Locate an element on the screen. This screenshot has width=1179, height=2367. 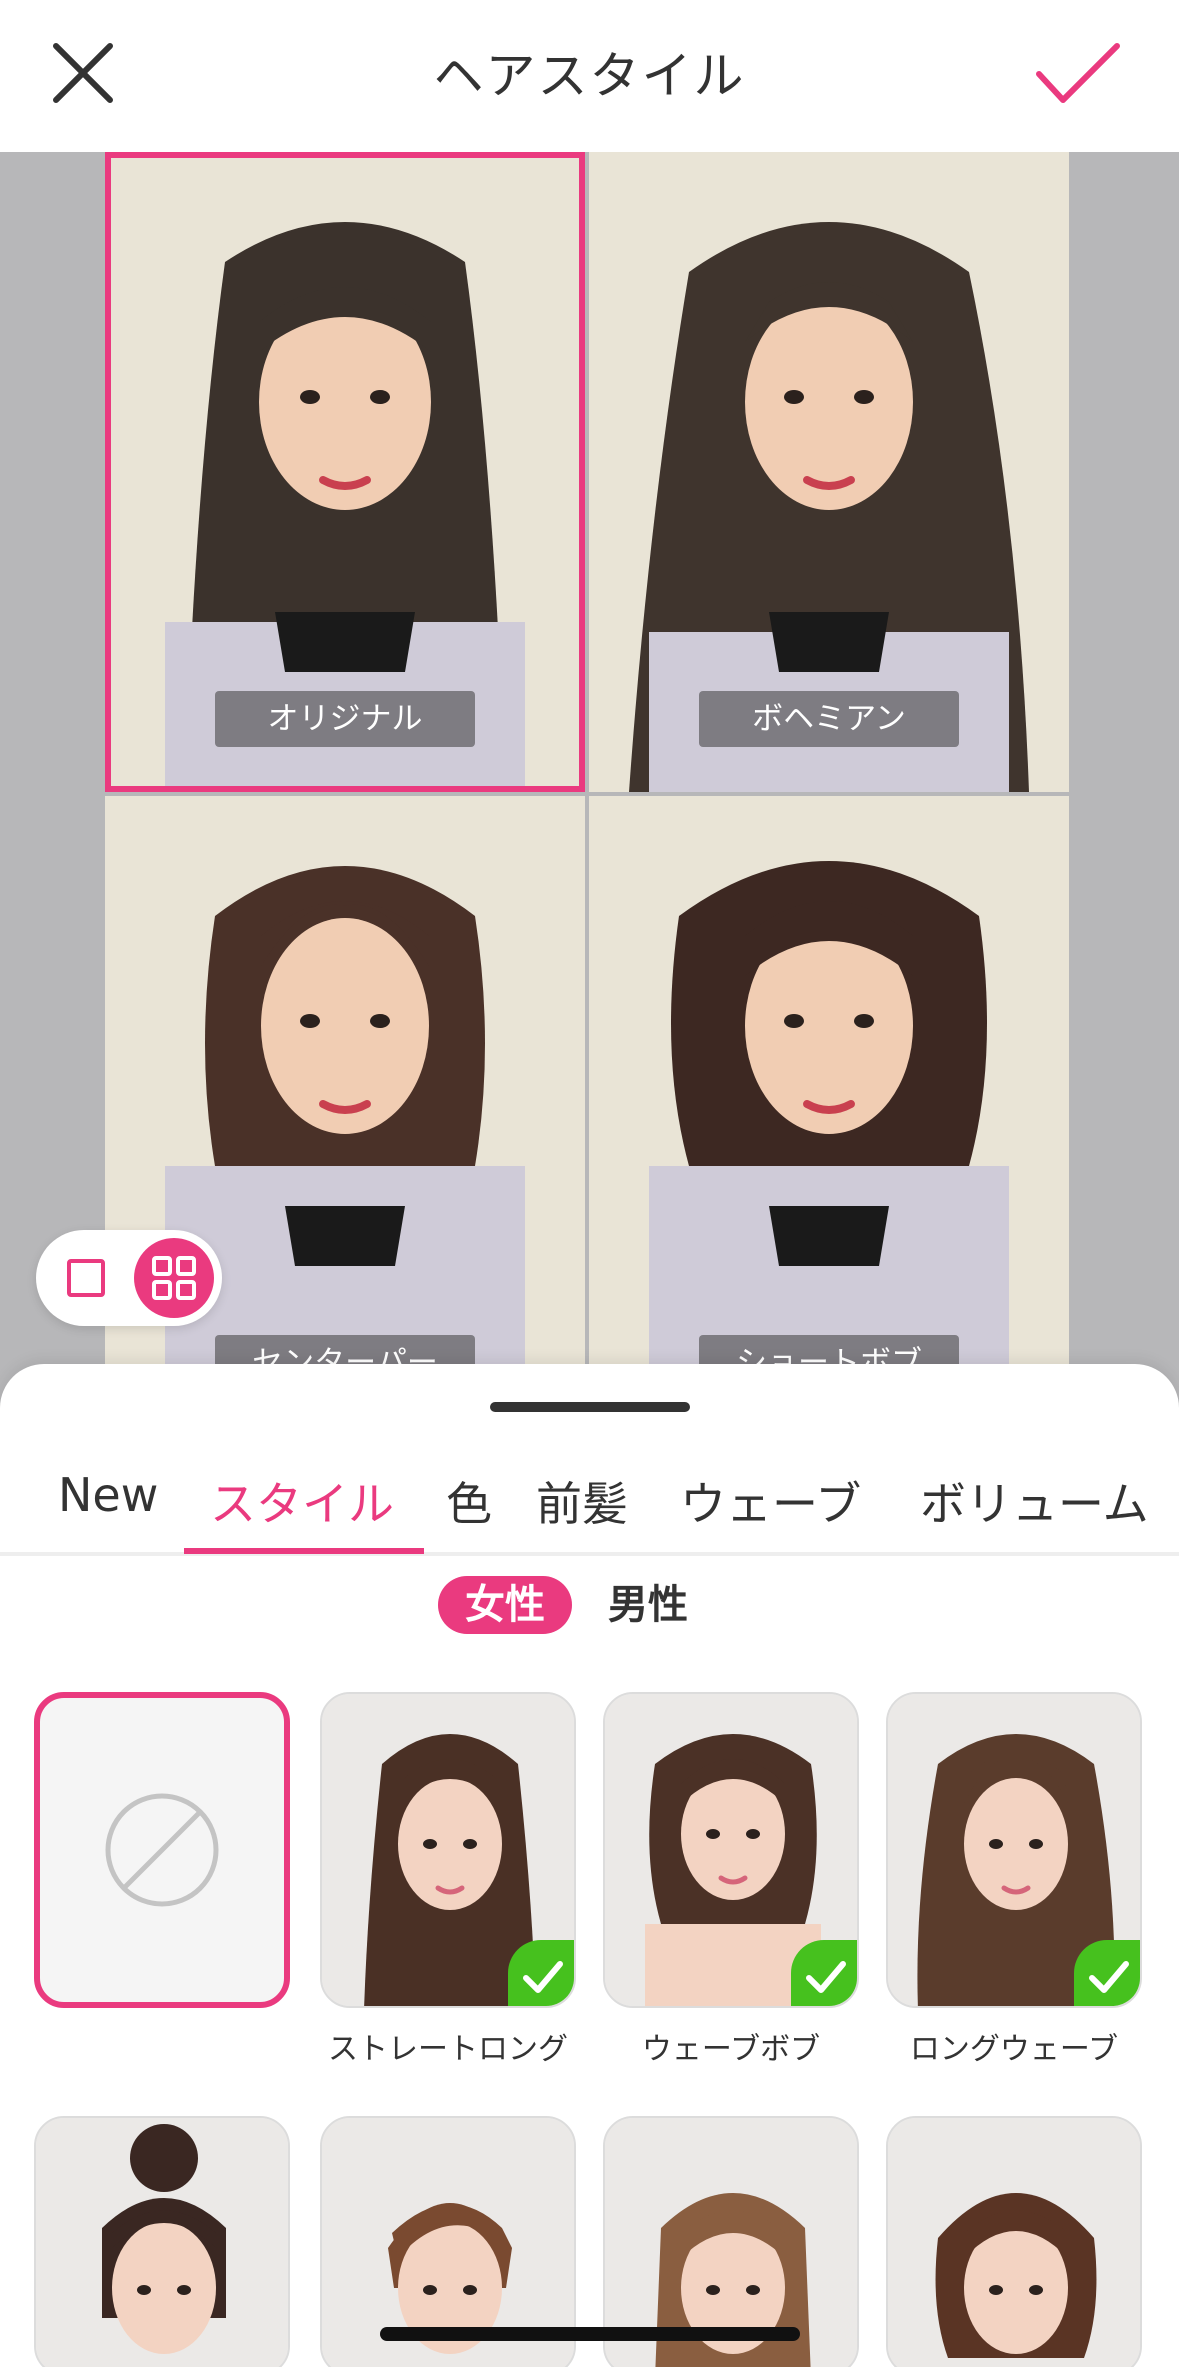
single-view-icon is located at coordinates (86, 1278).